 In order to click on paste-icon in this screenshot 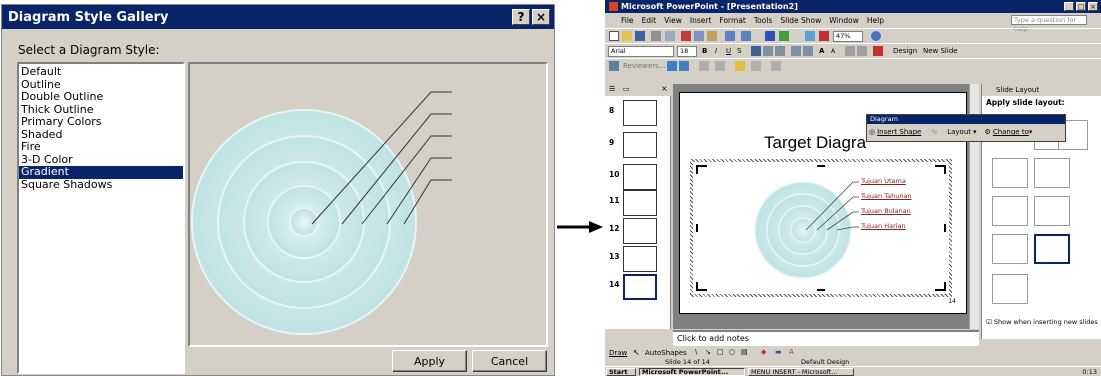, I will do `click(712, 36)`.